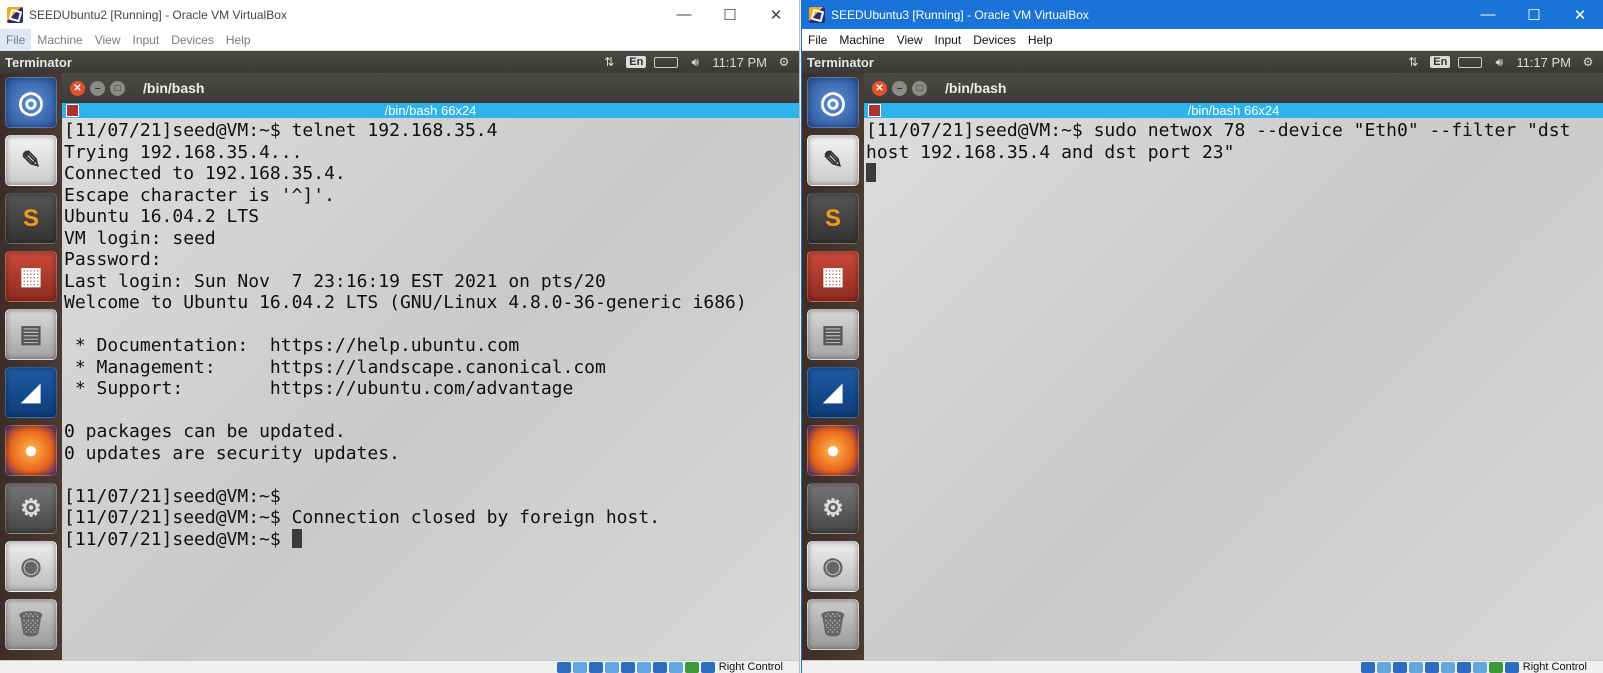  I want to click on terminal-line: Connected to 192.168.35.4., so click(205, 173).